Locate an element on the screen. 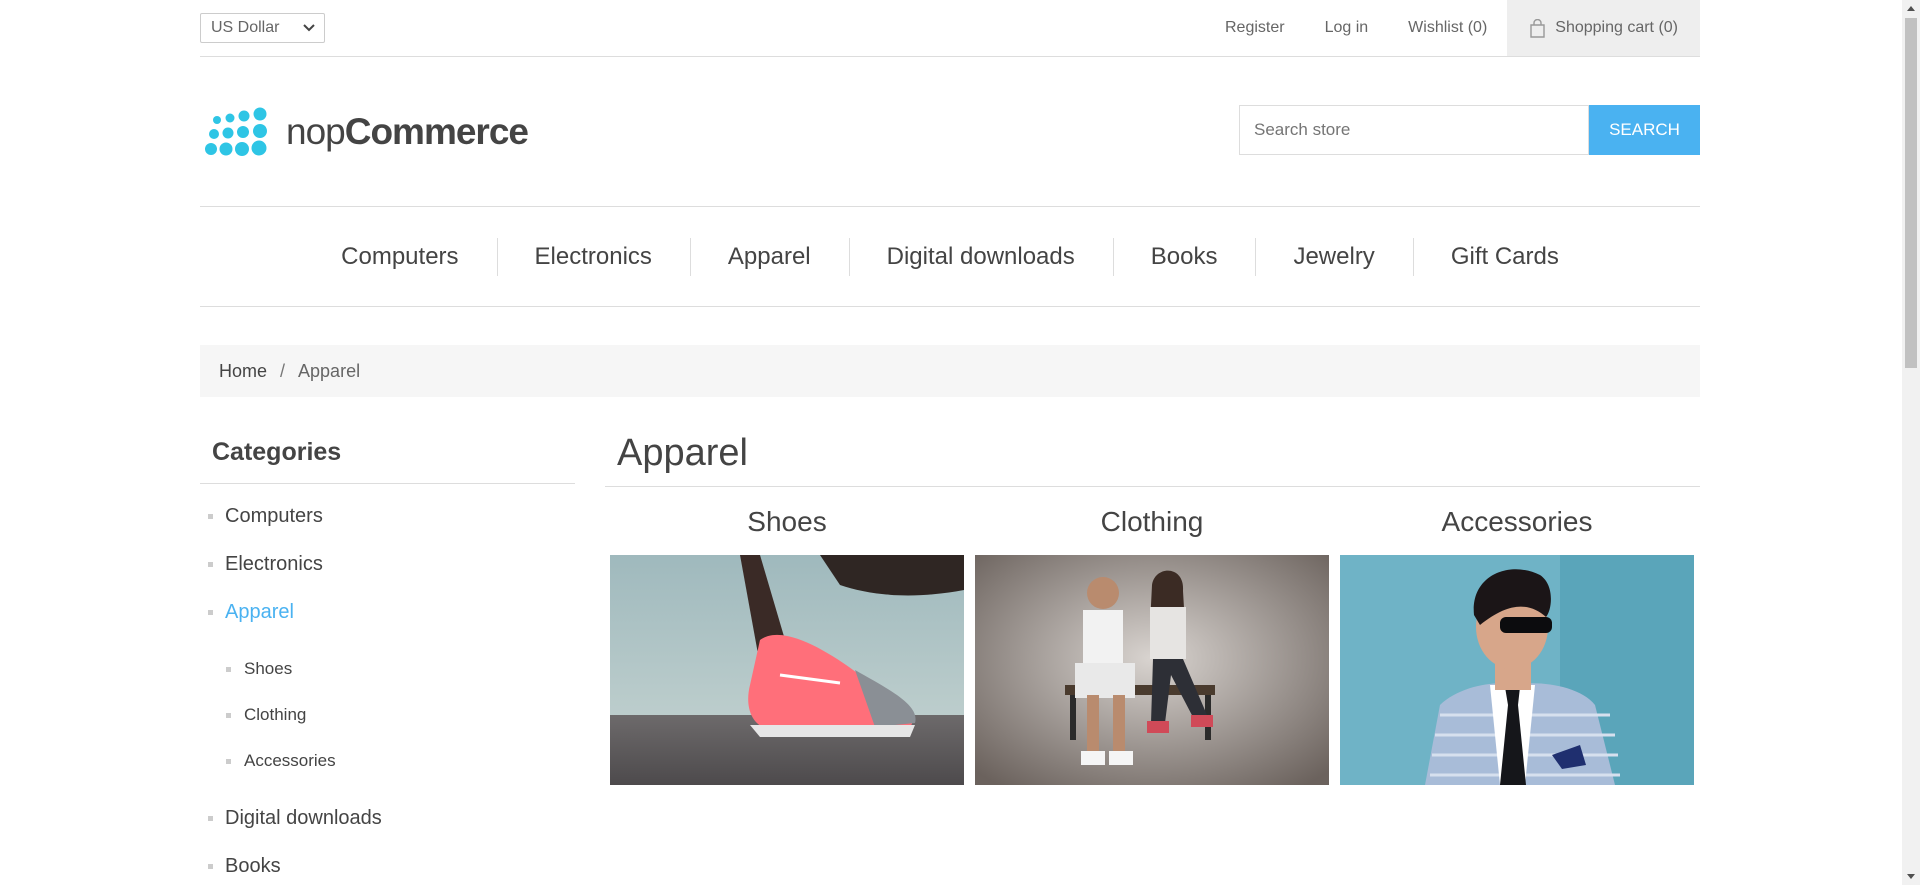 The image size is (1920, 885). currency-value: US Dollar is located at coordinates (245, 27).